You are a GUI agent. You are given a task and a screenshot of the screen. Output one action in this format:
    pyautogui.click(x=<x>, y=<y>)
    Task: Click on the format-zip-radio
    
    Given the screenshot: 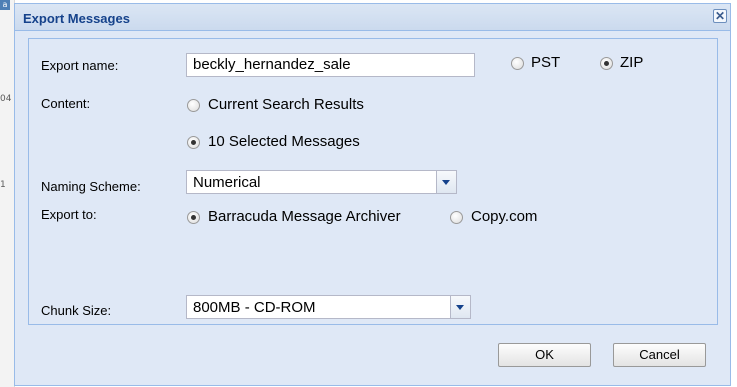 What is the action you would take?
    pyautogui.click(x=606, y=63)
    